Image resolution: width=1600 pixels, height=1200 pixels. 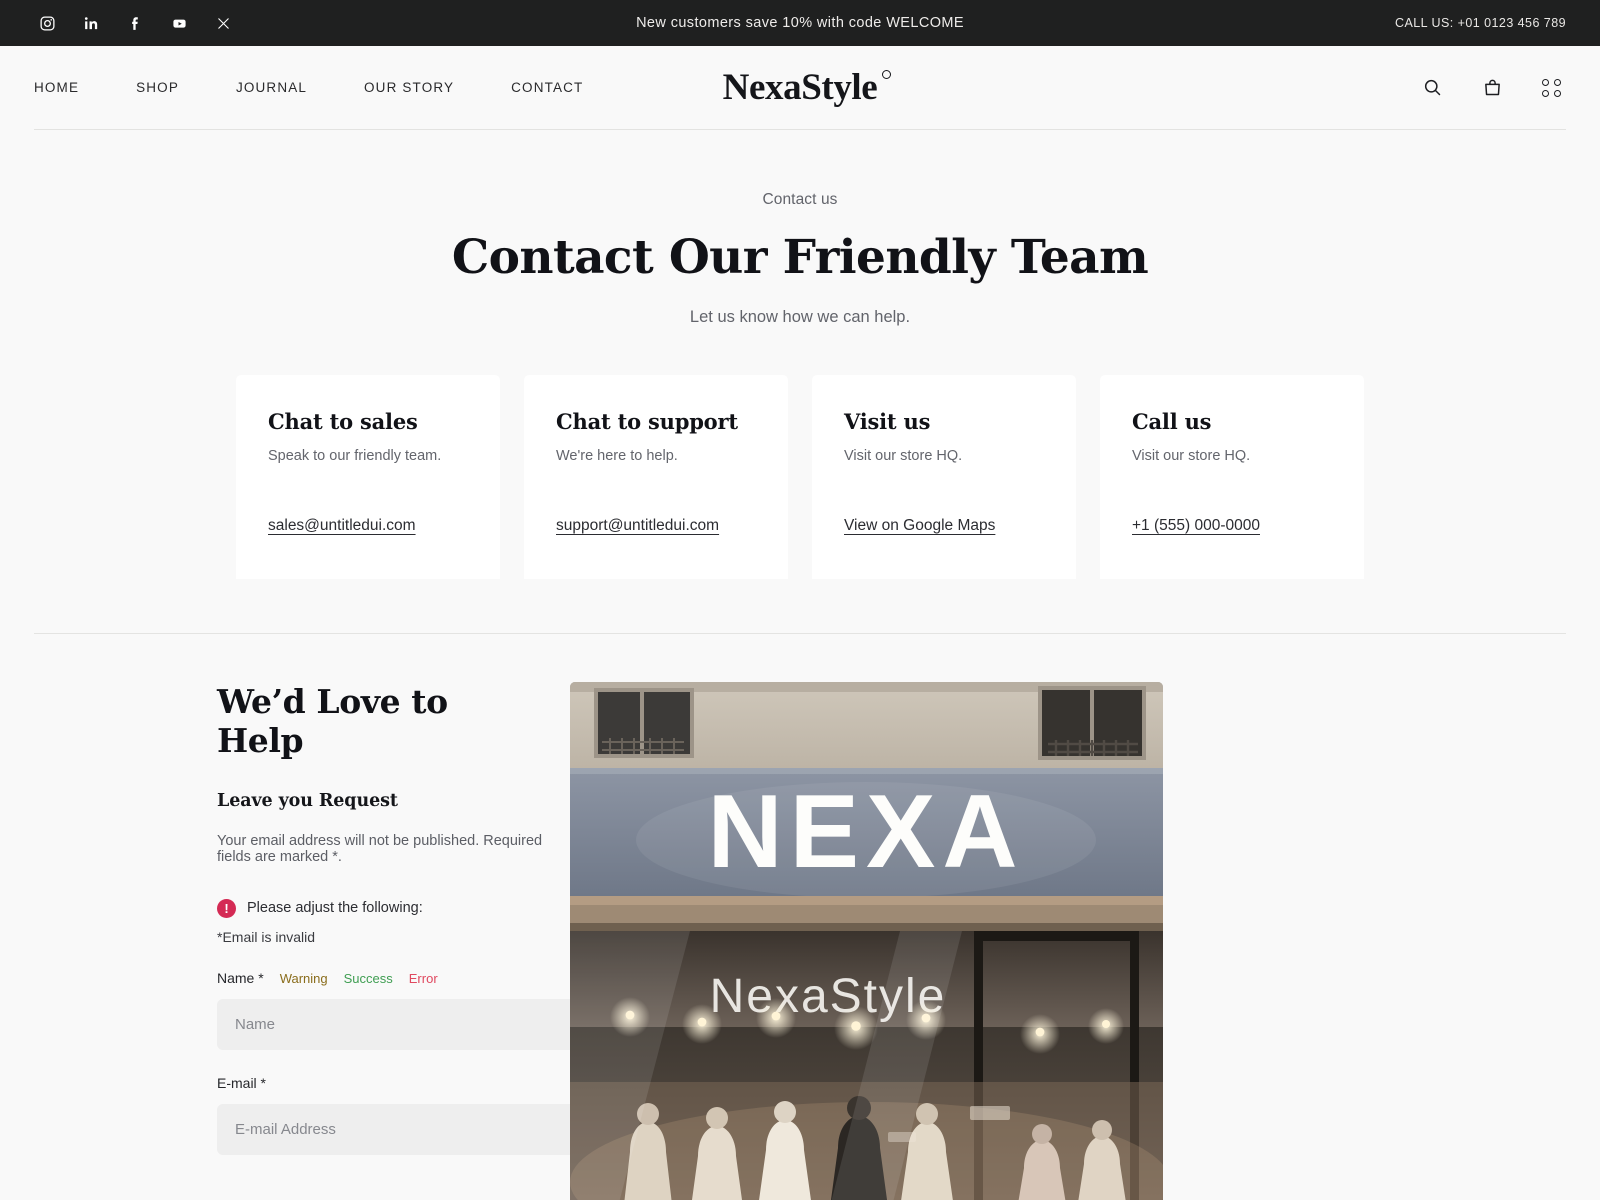 I want to click on card-title: Call us, so click(x=1172, y=421).